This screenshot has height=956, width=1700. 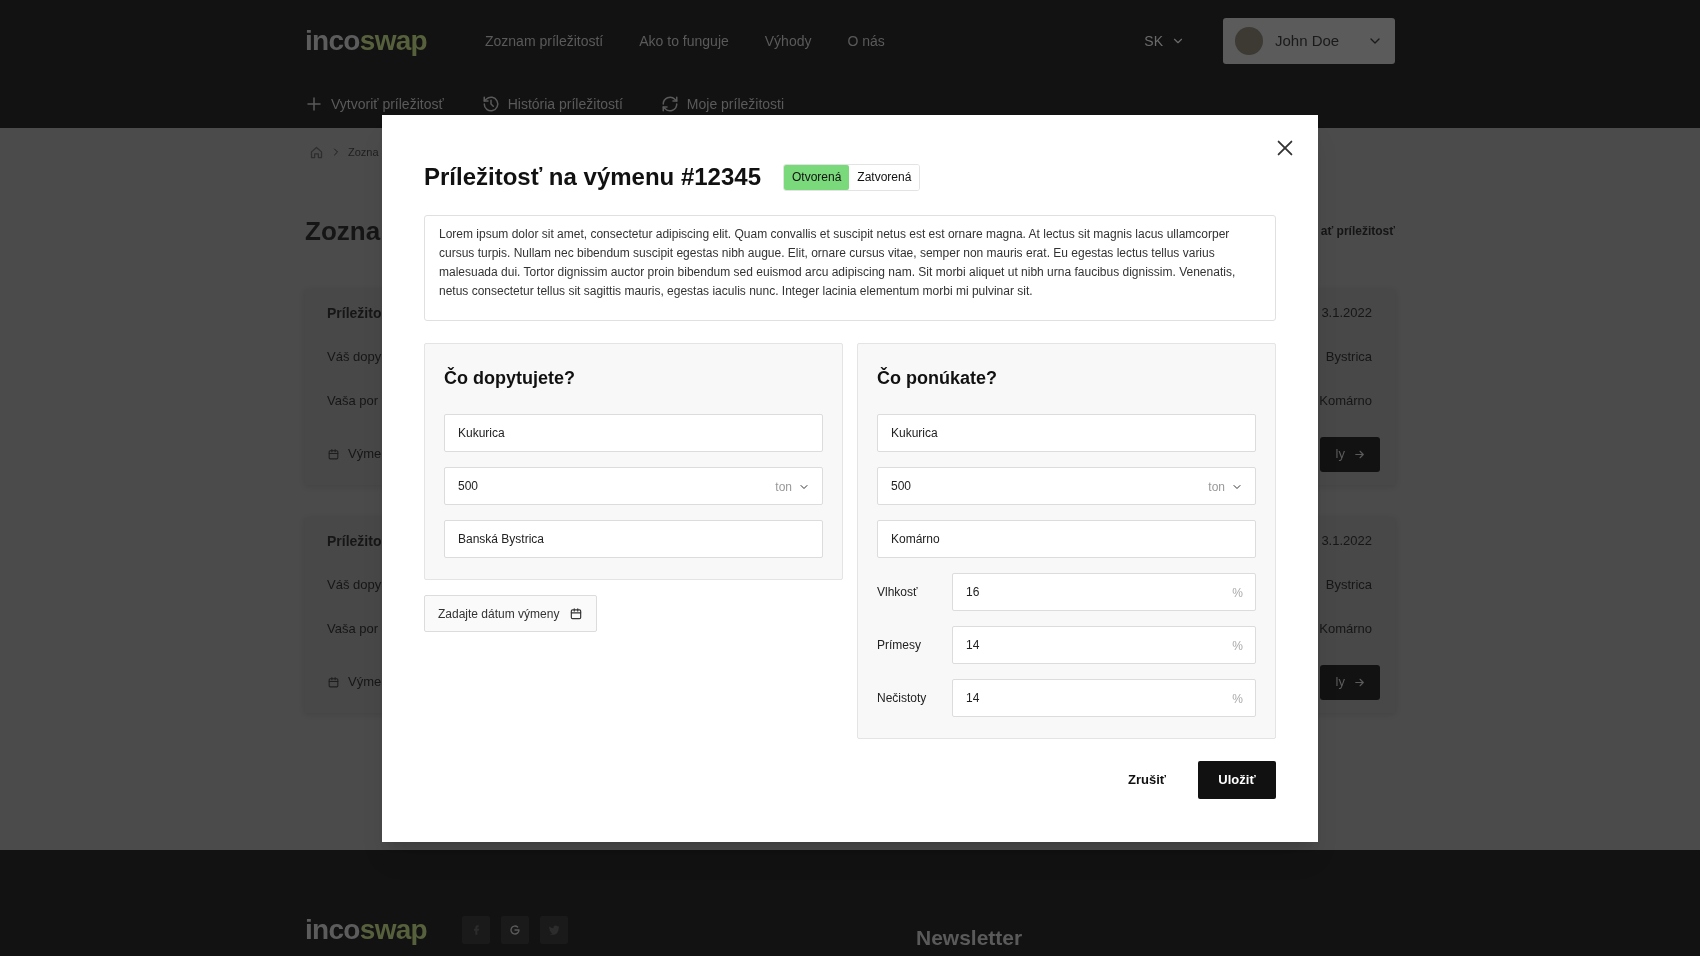 I want to click on nav-link: Ako to funguje, so click(x=684, y=41).